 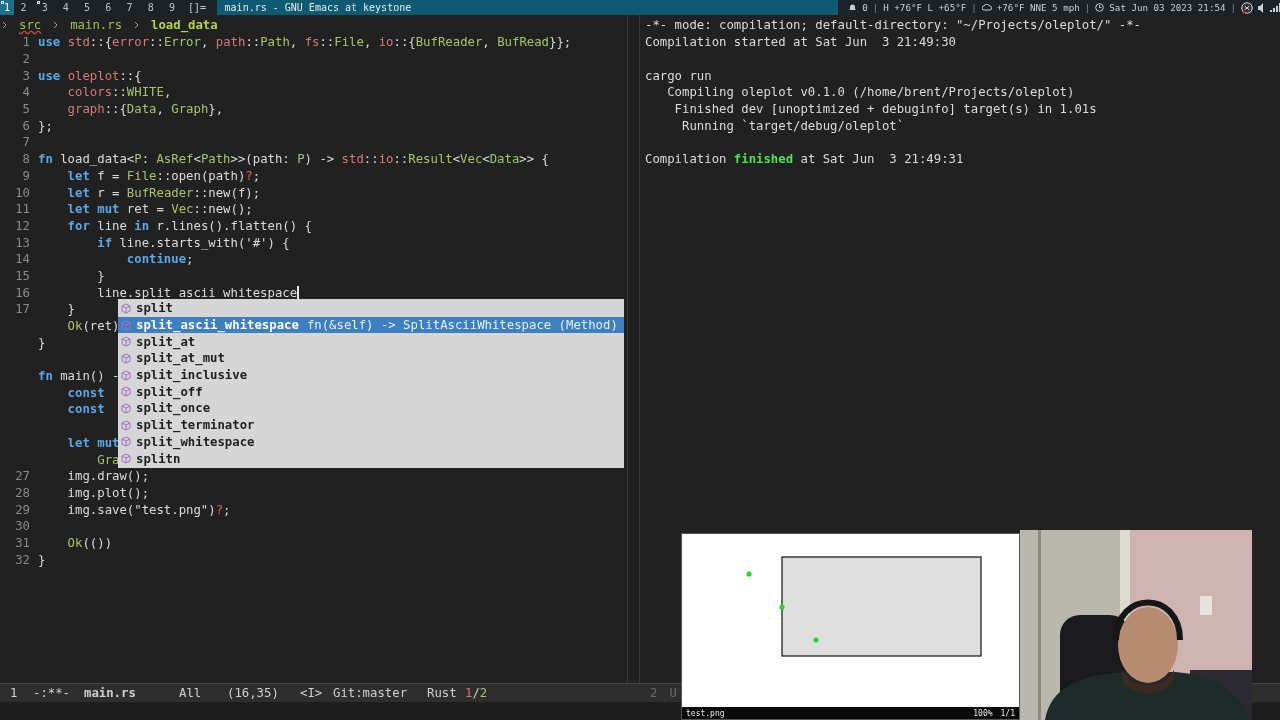 What do you see at coordinates (371, 442) in the screenshot?
I see `completion-item: split_whitespace` at bounding box center [371, 442].